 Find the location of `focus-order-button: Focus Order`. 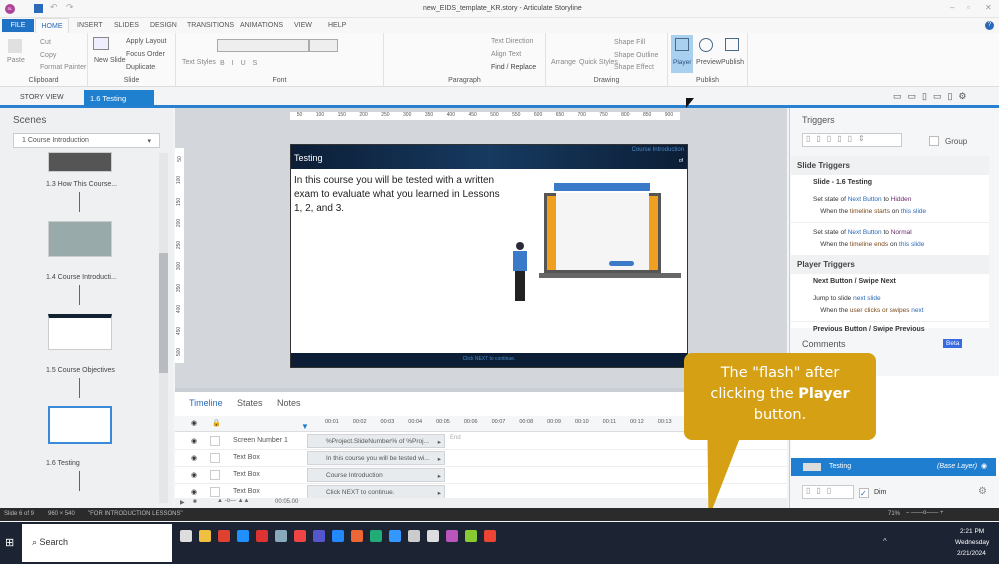

focus-order-button: Focus Order is located at coordinates (145, 54).